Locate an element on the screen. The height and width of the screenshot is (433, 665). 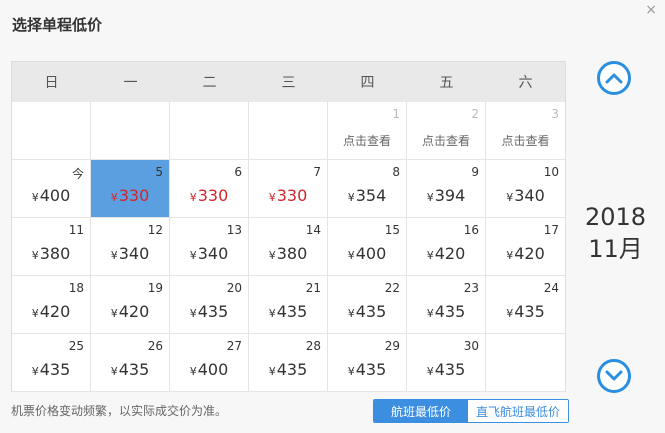
calendar-day-cell: 28 ¥435 is located at coordinates (288, 363).